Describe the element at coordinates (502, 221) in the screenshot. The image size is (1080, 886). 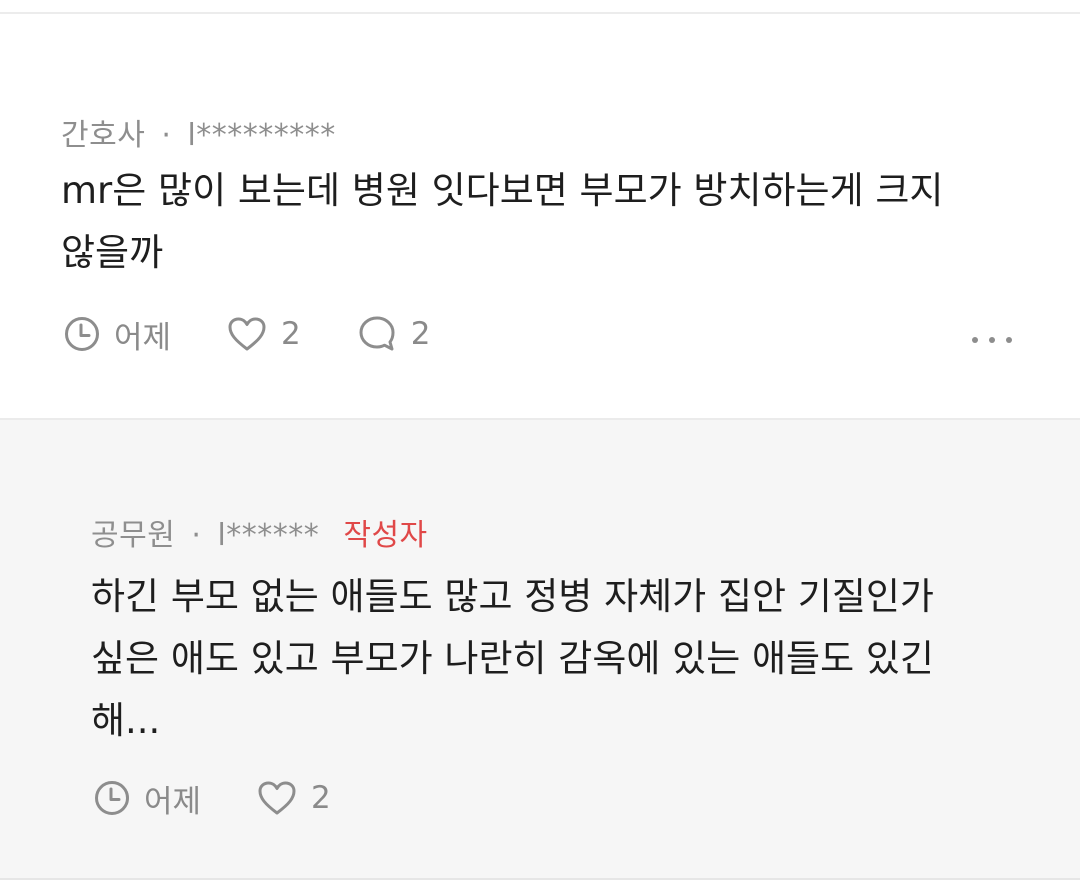
I see `comment-text: mr은 많이 보는데 병원 잇다보면 부모가 방치하는게 크지 않을까` at that location.